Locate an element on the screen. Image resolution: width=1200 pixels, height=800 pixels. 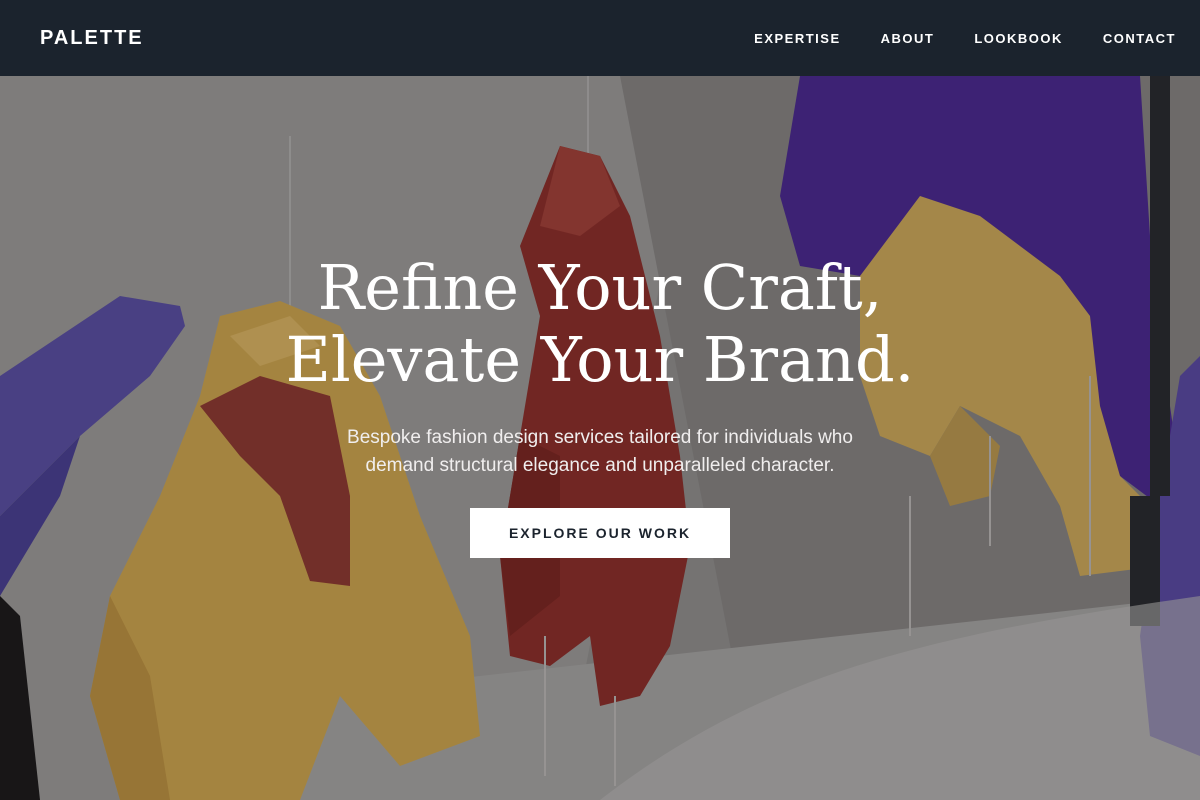
nav-link-contact: CONTACT is located at coordinates (1139, 38).